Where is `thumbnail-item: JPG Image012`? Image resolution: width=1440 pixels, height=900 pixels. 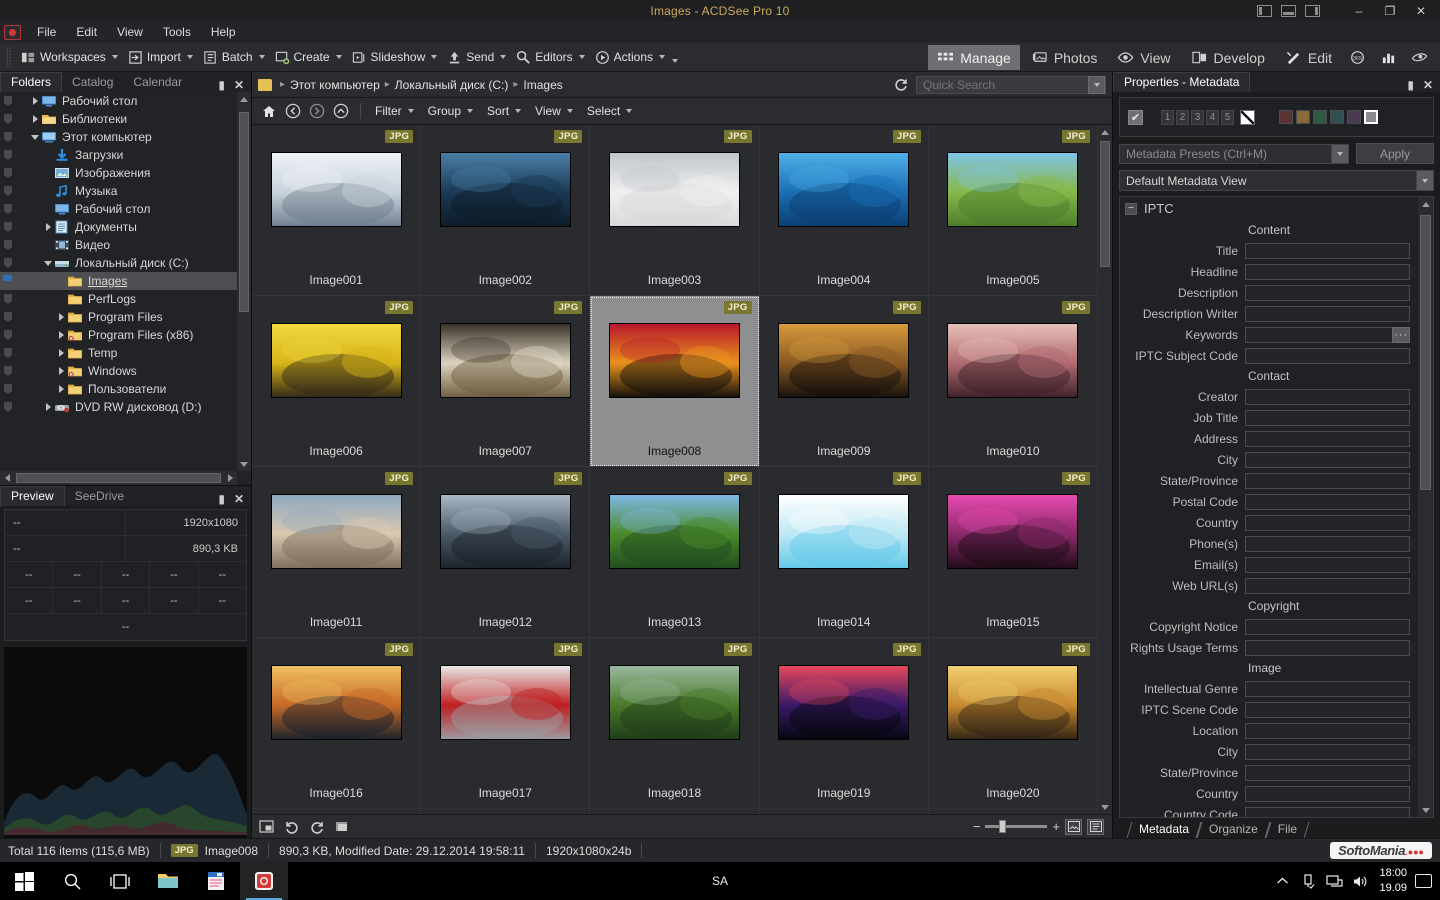 thumbnail-item: JPG Image012 is located at coordinates (506, 552).